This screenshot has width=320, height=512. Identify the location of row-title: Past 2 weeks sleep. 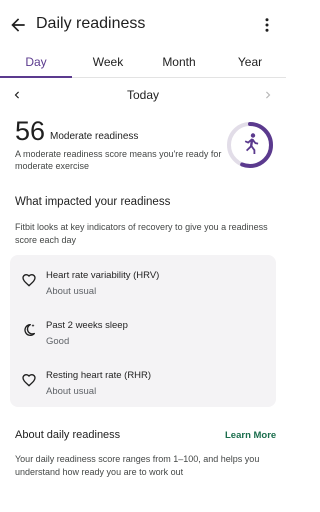
(87, 325).